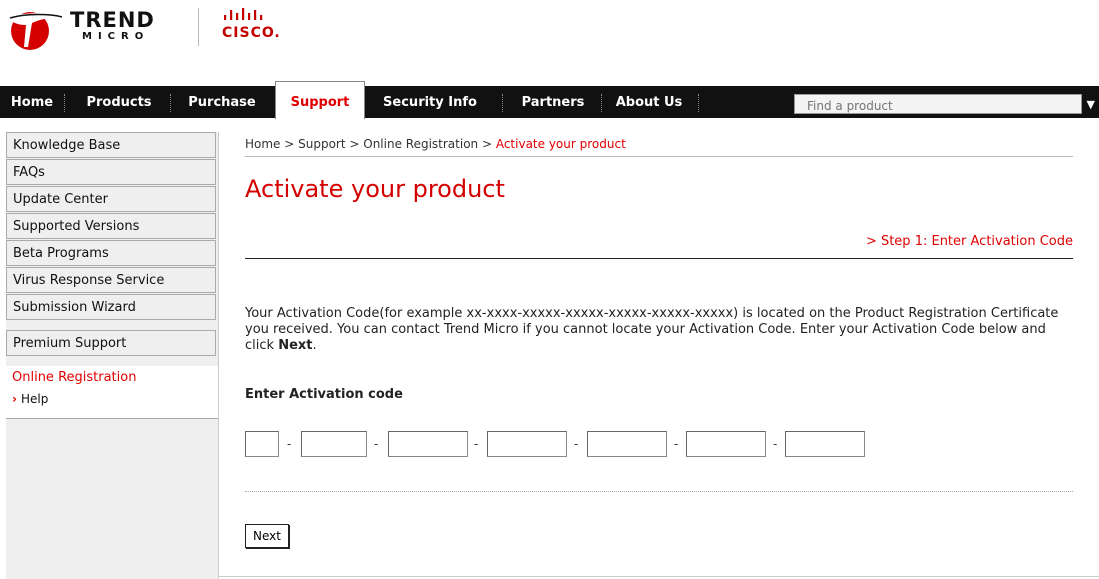 This screenshot has height=579, width=1099. I want to click on next-button: Next, so click(267, 536).